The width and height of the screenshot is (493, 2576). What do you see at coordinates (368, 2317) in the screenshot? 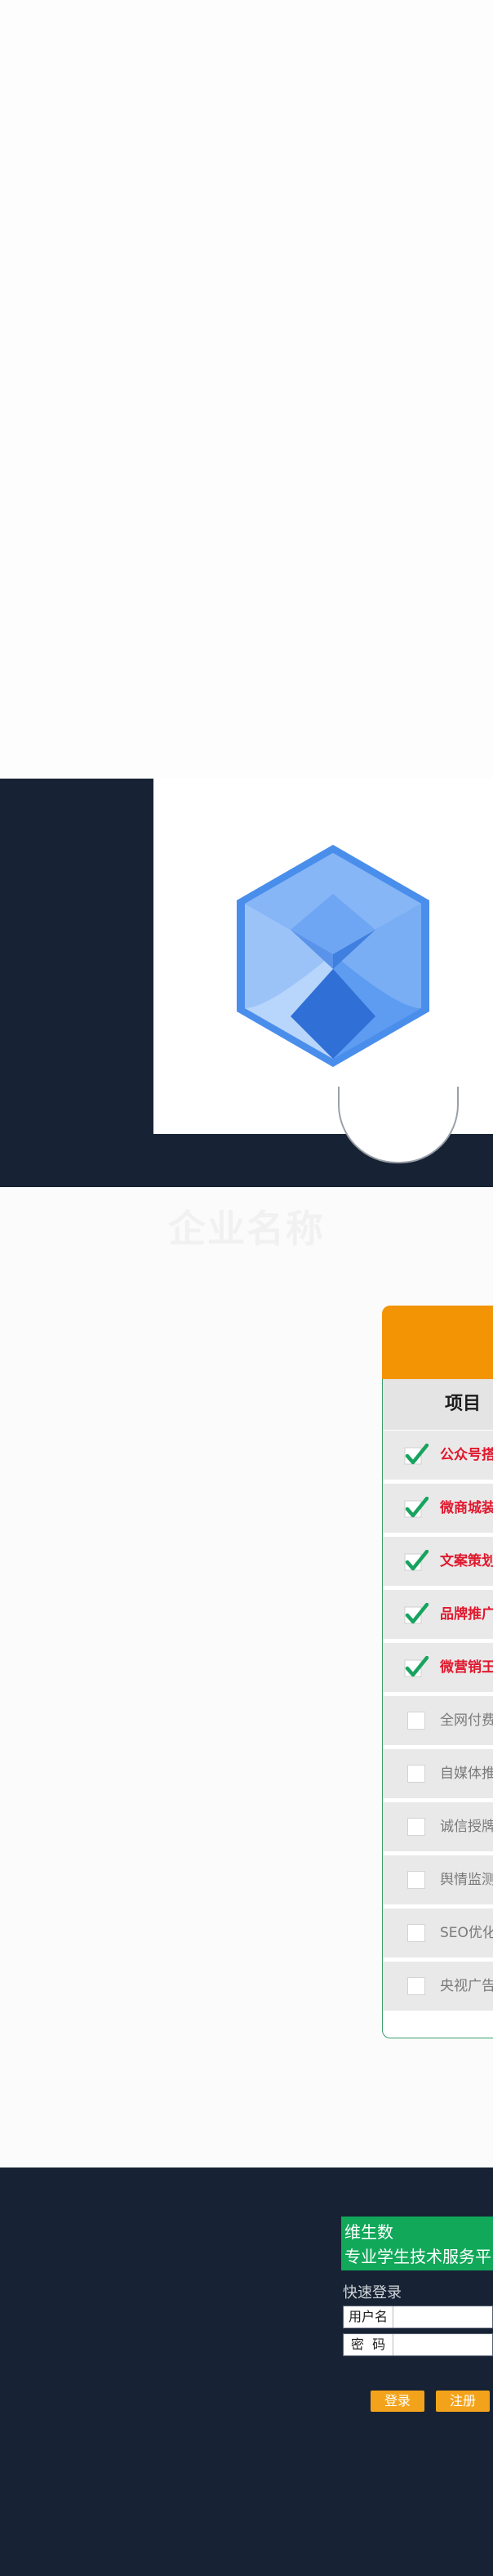
I see `username-label: 用户名` at bounding box center [368, 2317].